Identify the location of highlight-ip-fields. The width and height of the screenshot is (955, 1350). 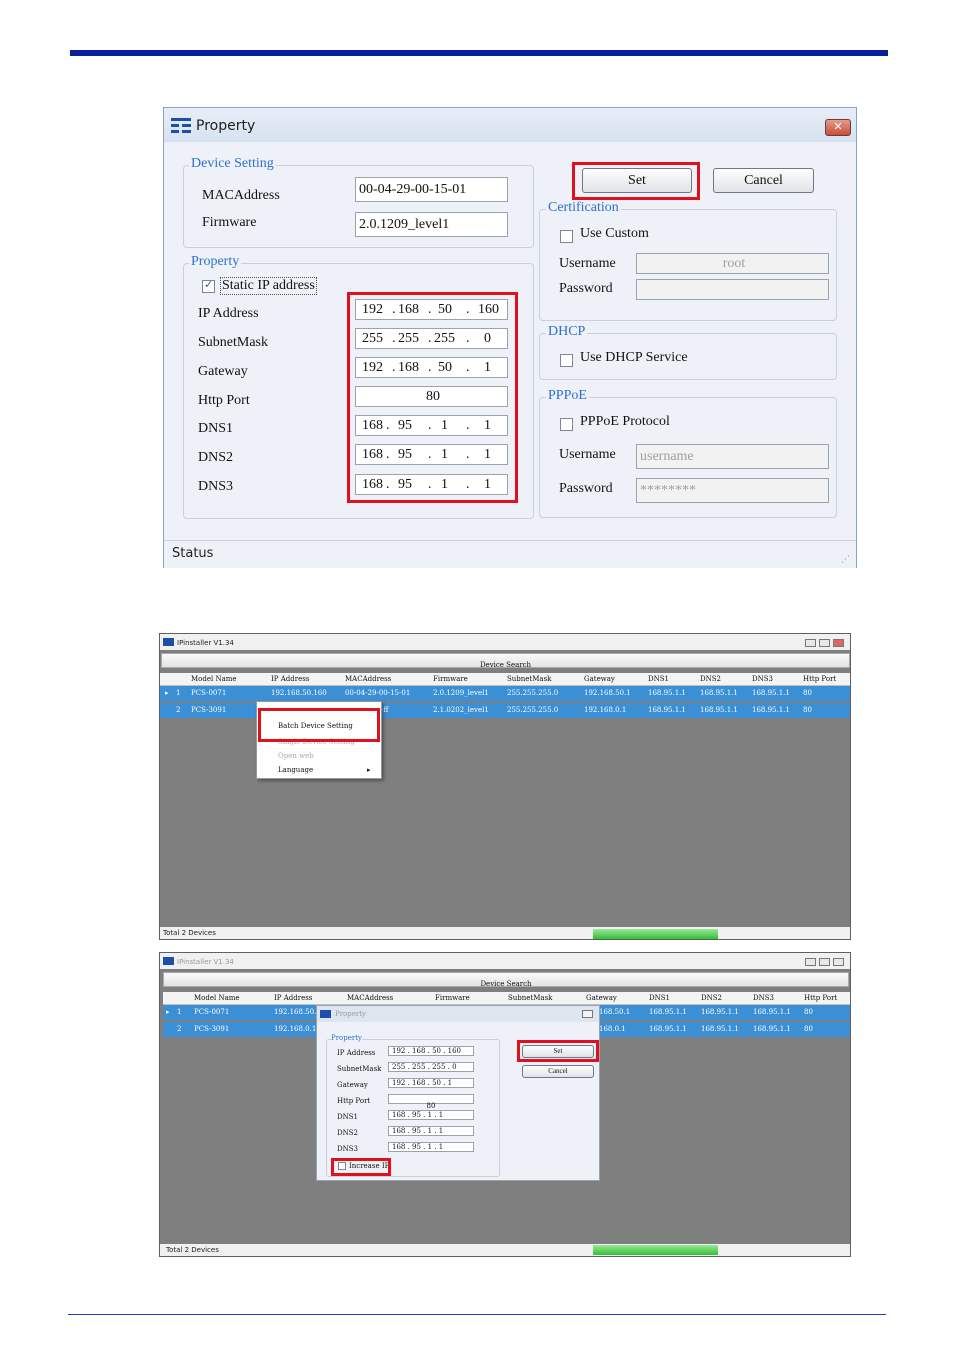
(432, 397).